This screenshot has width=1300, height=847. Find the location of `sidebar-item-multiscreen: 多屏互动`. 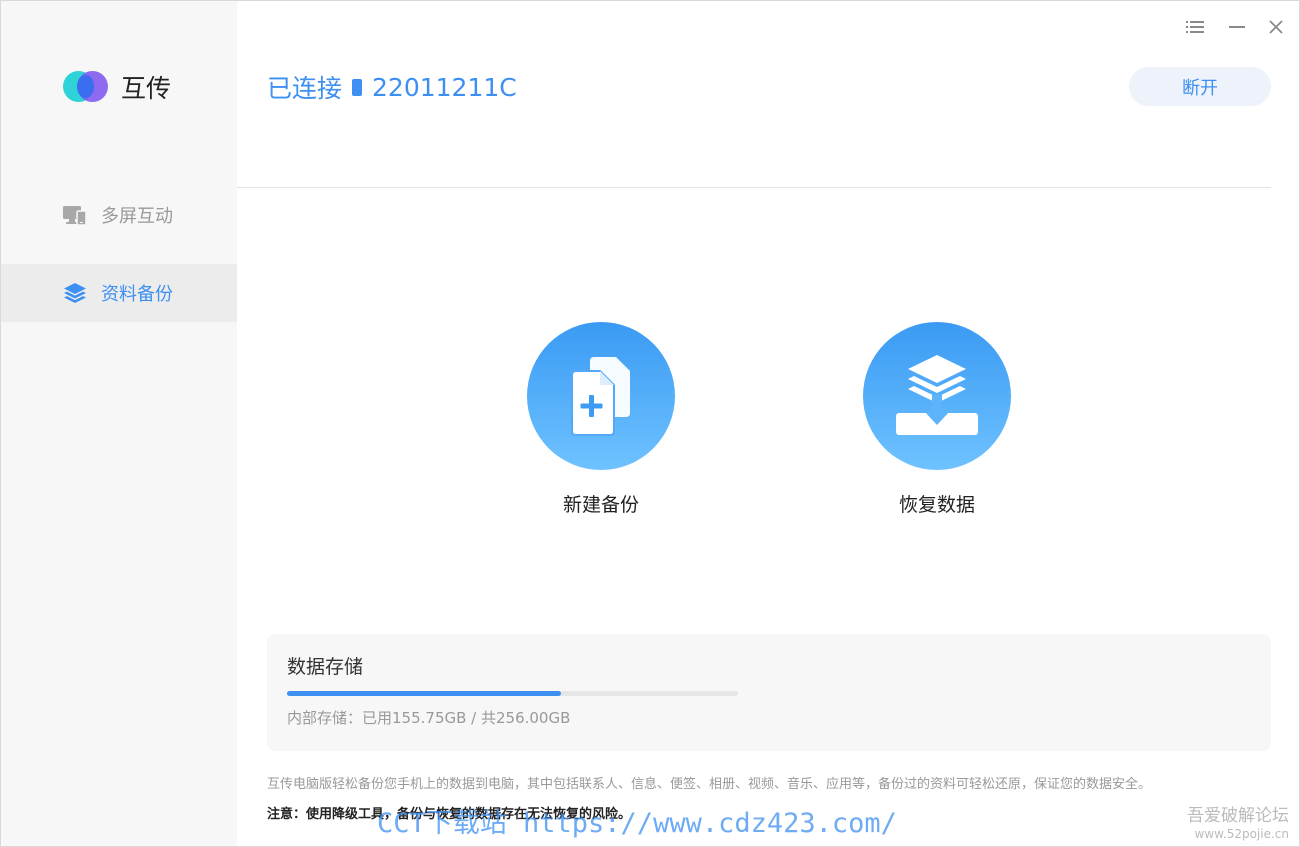

sidebar-item-multiscreen: 多屏互动 is located at coordinates (119, 215).